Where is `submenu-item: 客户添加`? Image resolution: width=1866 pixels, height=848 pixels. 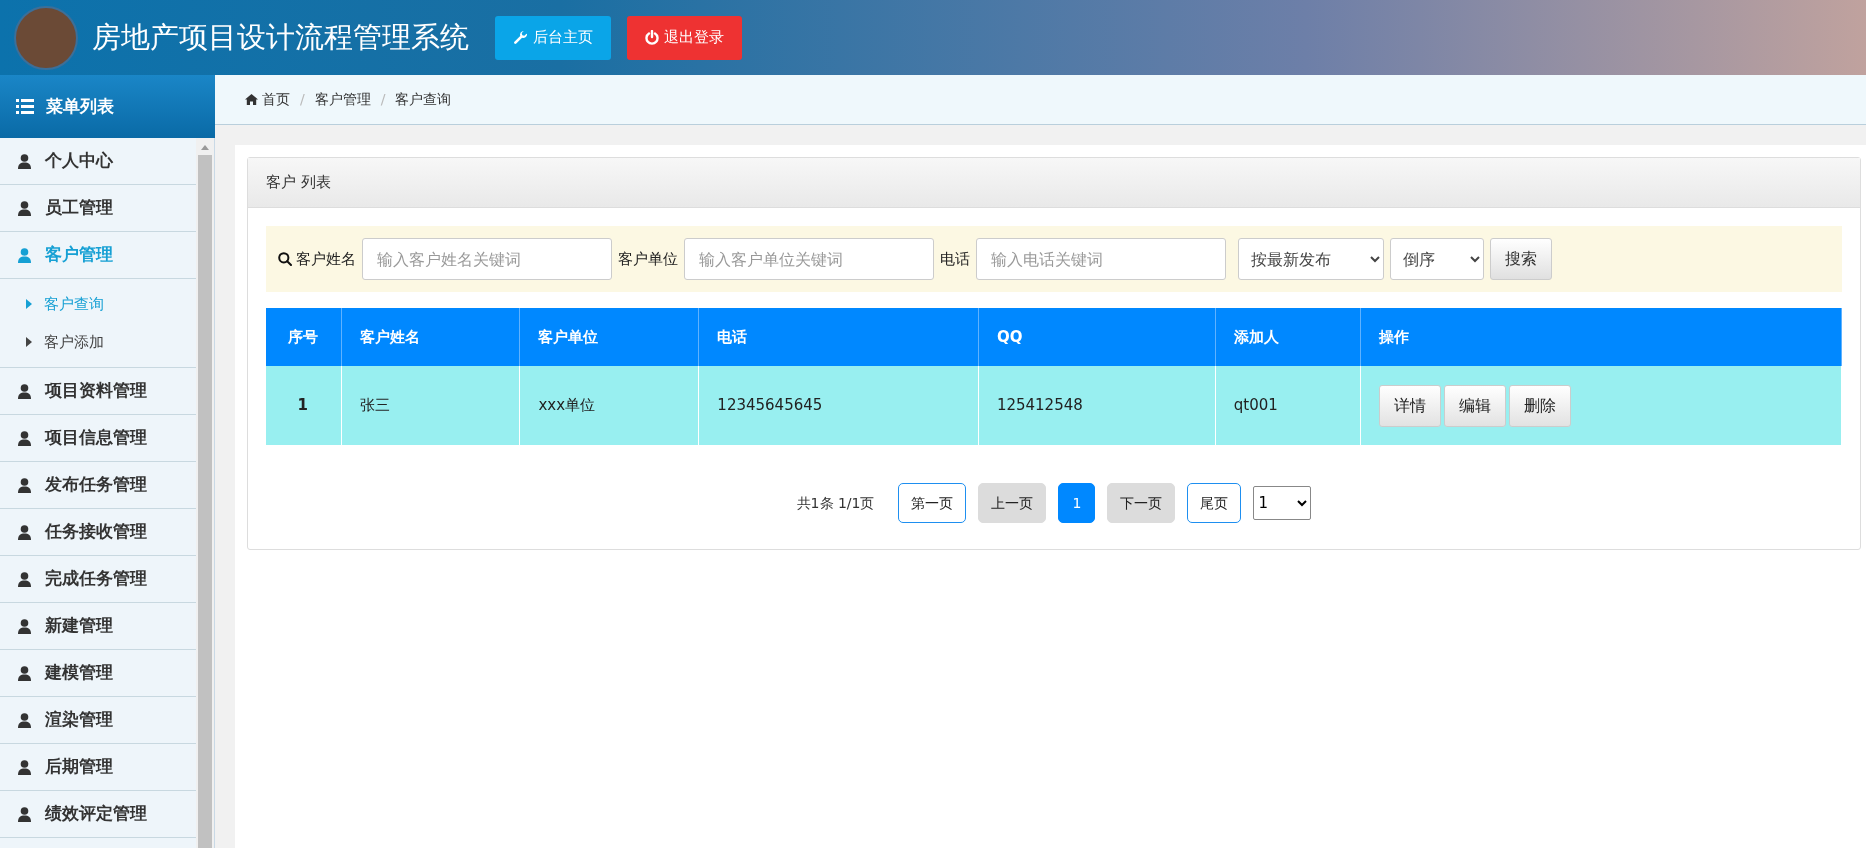 submenu-item: 客户添加 is located at coordinates (98, 342).